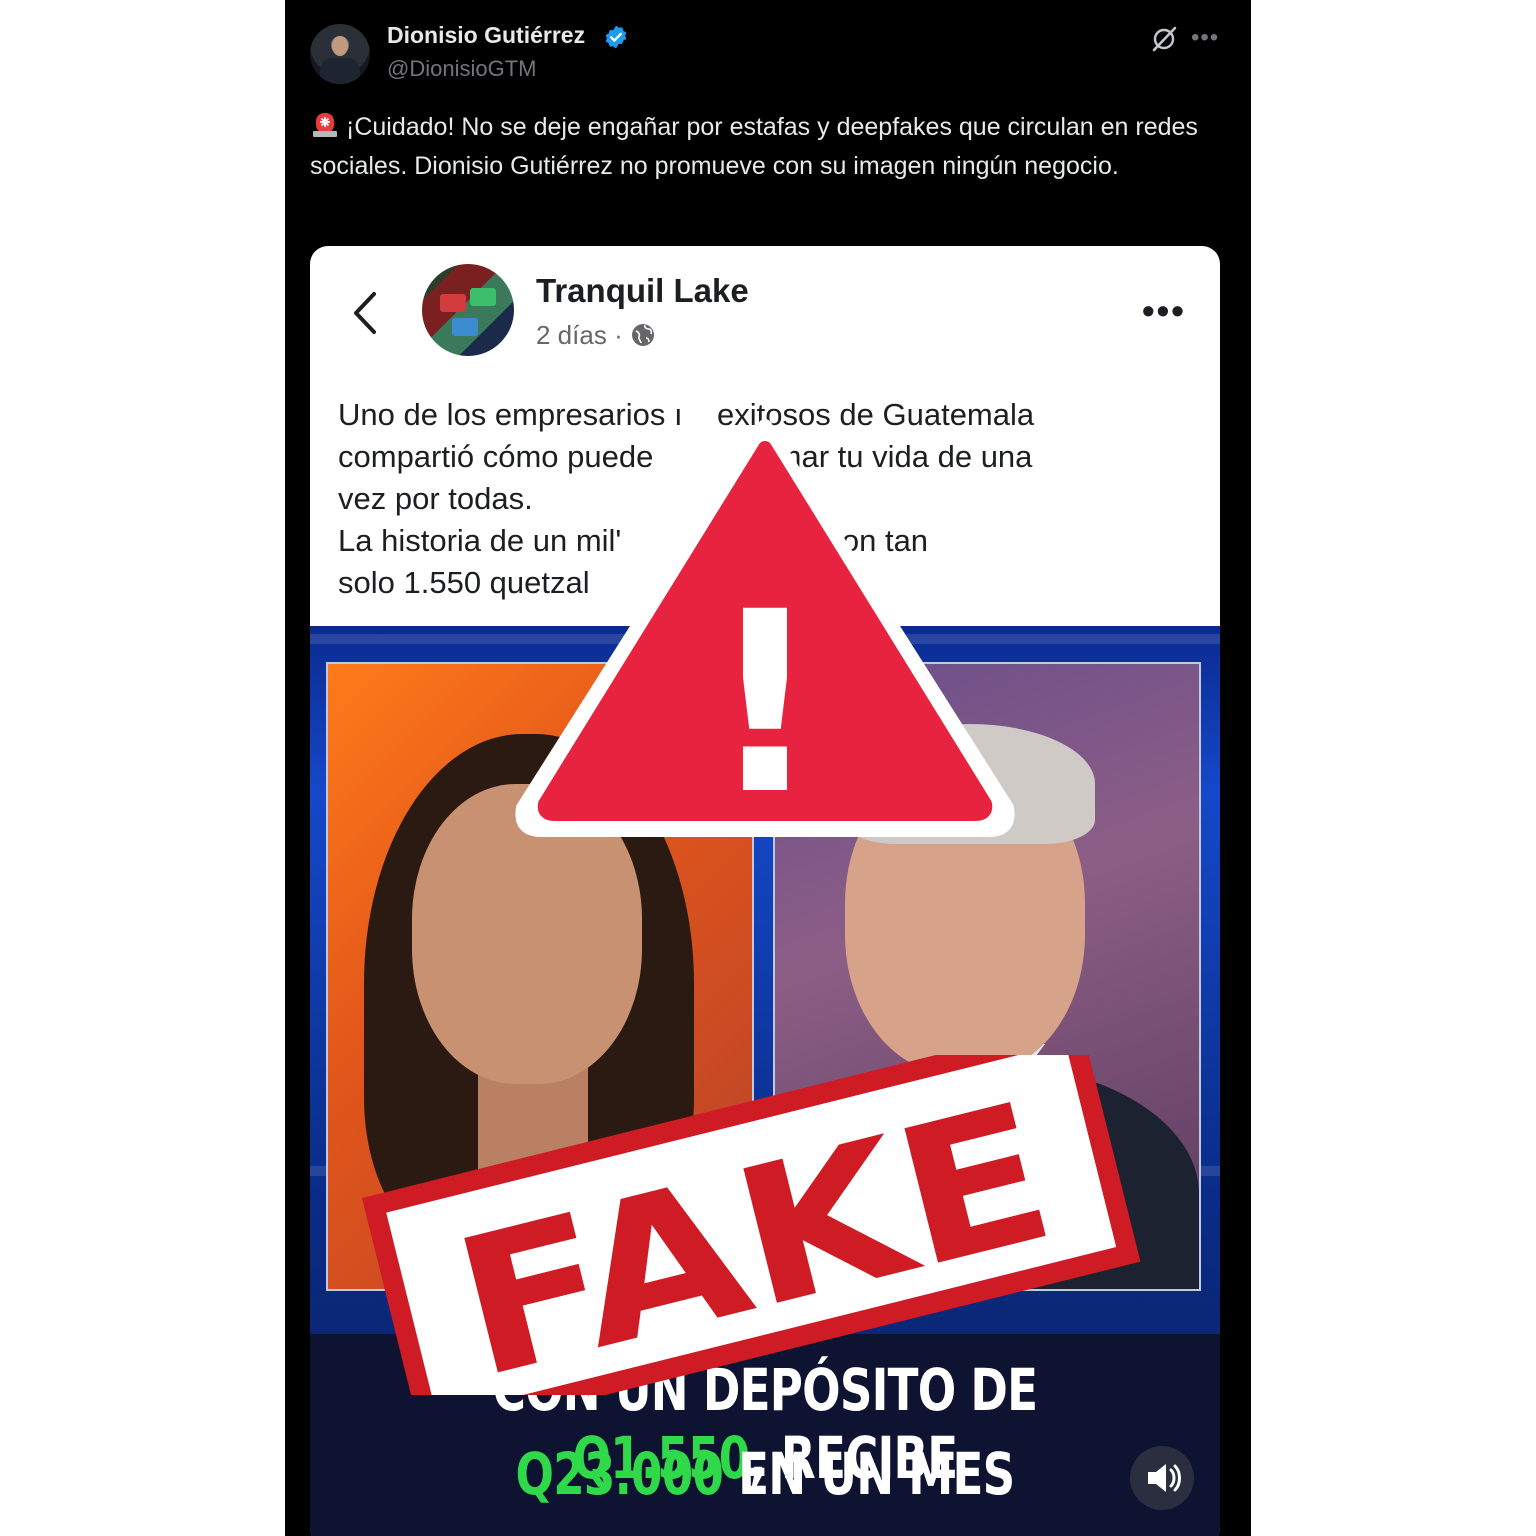 The image size is (1536, 1536). Describe the element at coordinates (616, 37) in the screenshot. I see `verified-badge-icon` at that location.